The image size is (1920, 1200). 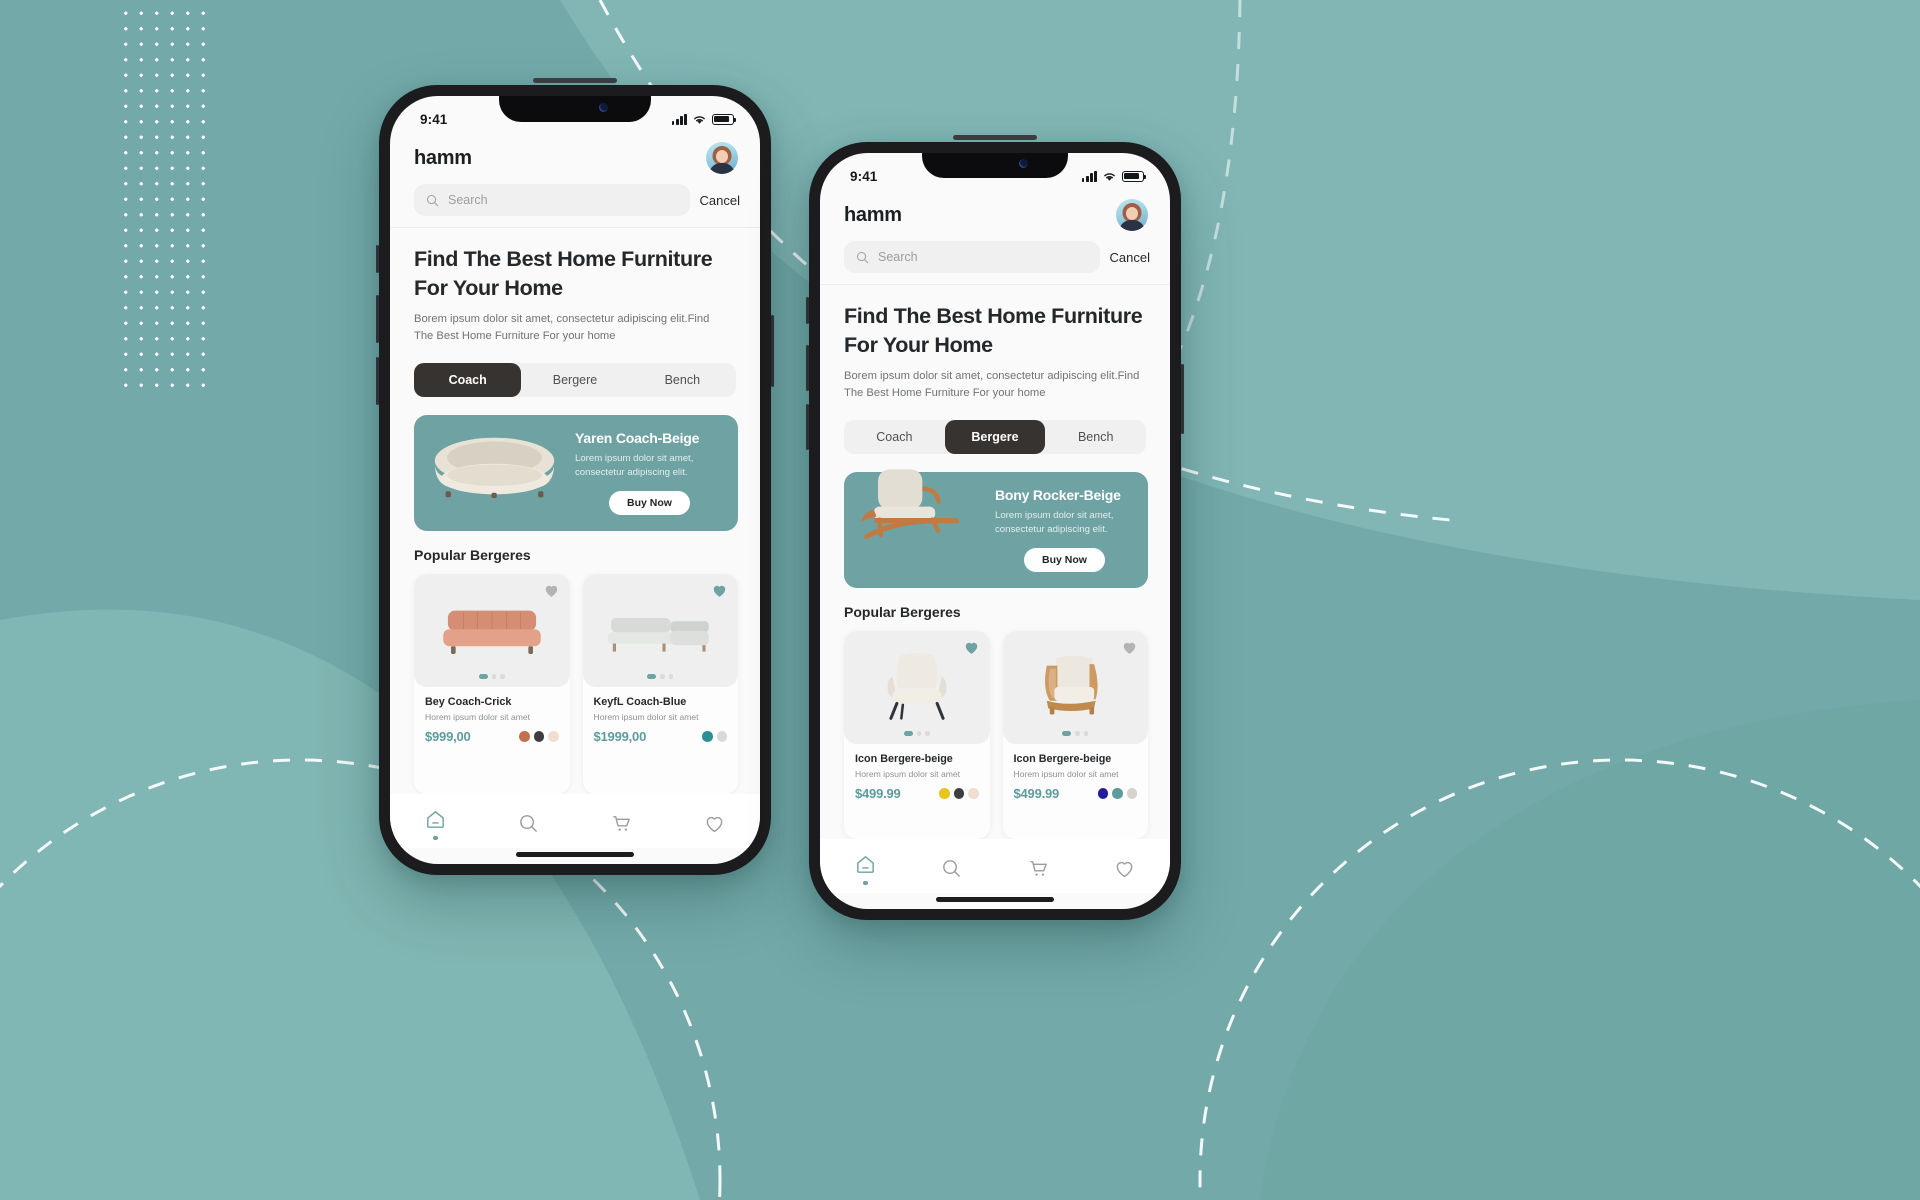 What do you see at coordinates (575, 160) in the screenshot?
I see `app-header: hamm` at bounding box center [575, 160].